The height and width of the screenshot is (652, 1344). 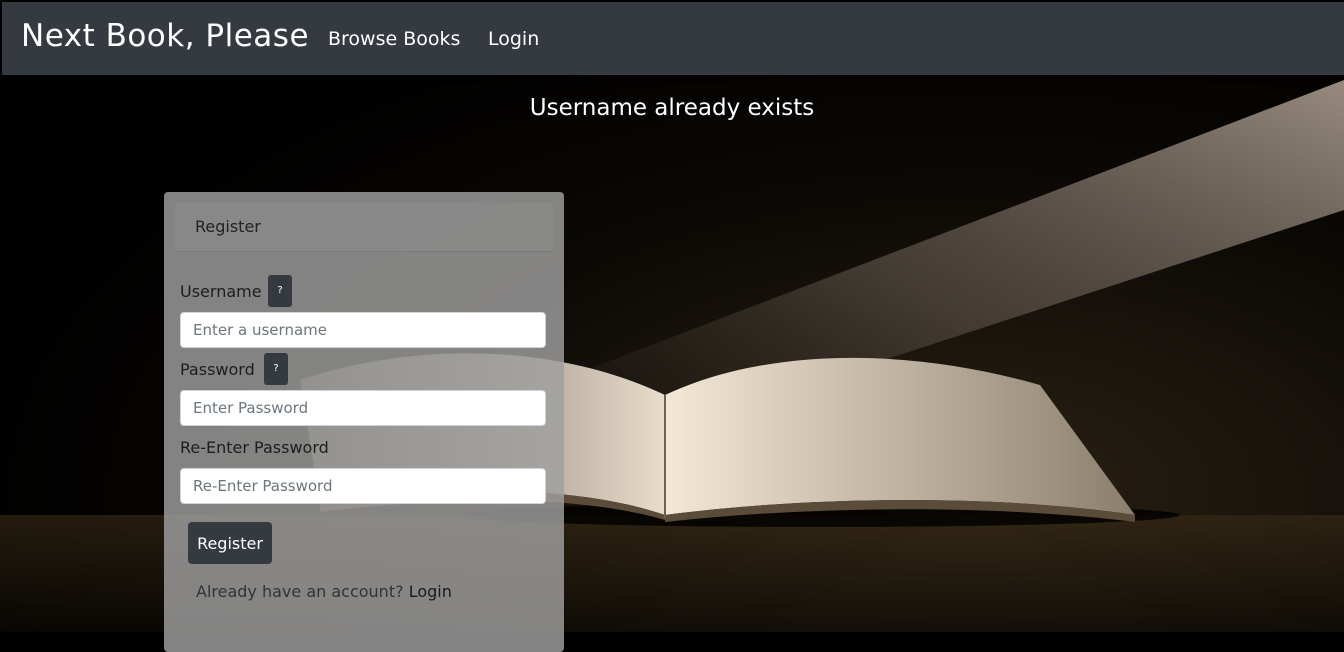 I want to click on top-navbar: Next Book, Please Browse Books Login, so click(x=673, y=38).